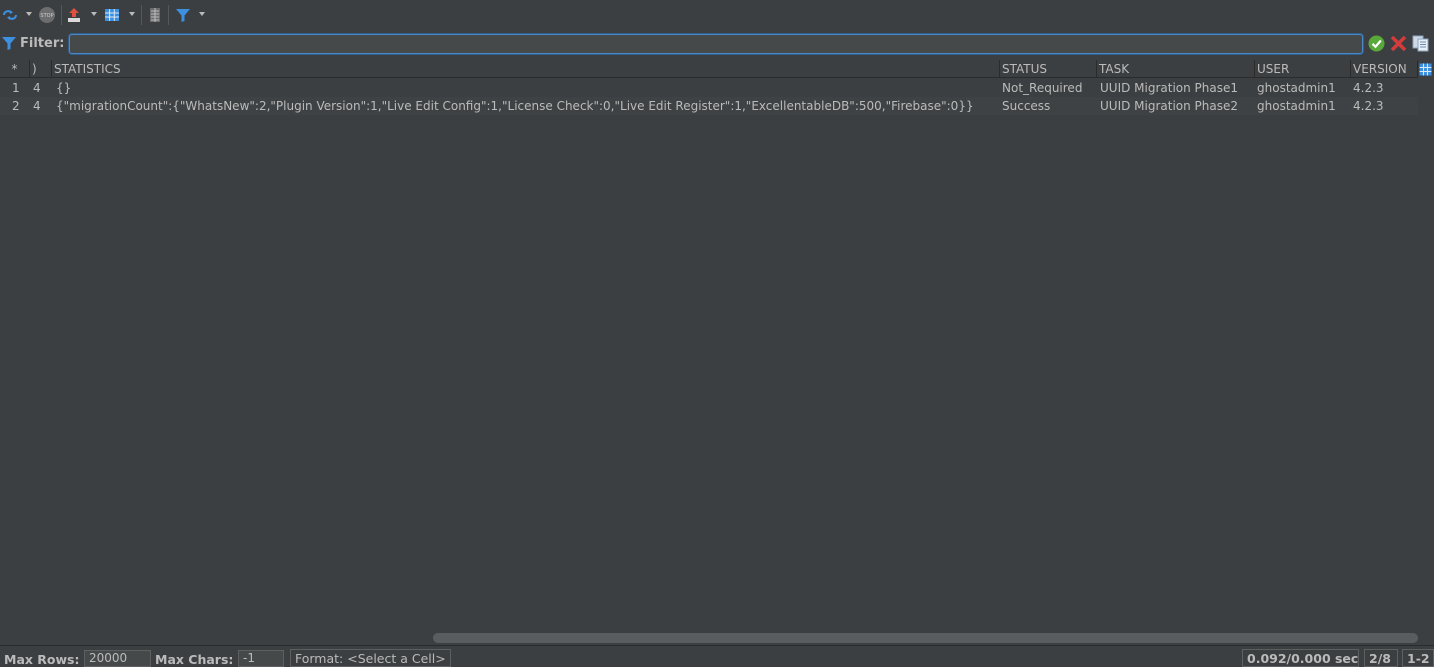 This screenshot has width=1434, height=667. What do you see at coordinates (526, 69) in the screenshot?
I see `column-header-statistics: STATISTICS` at bounding box center [526, 69].